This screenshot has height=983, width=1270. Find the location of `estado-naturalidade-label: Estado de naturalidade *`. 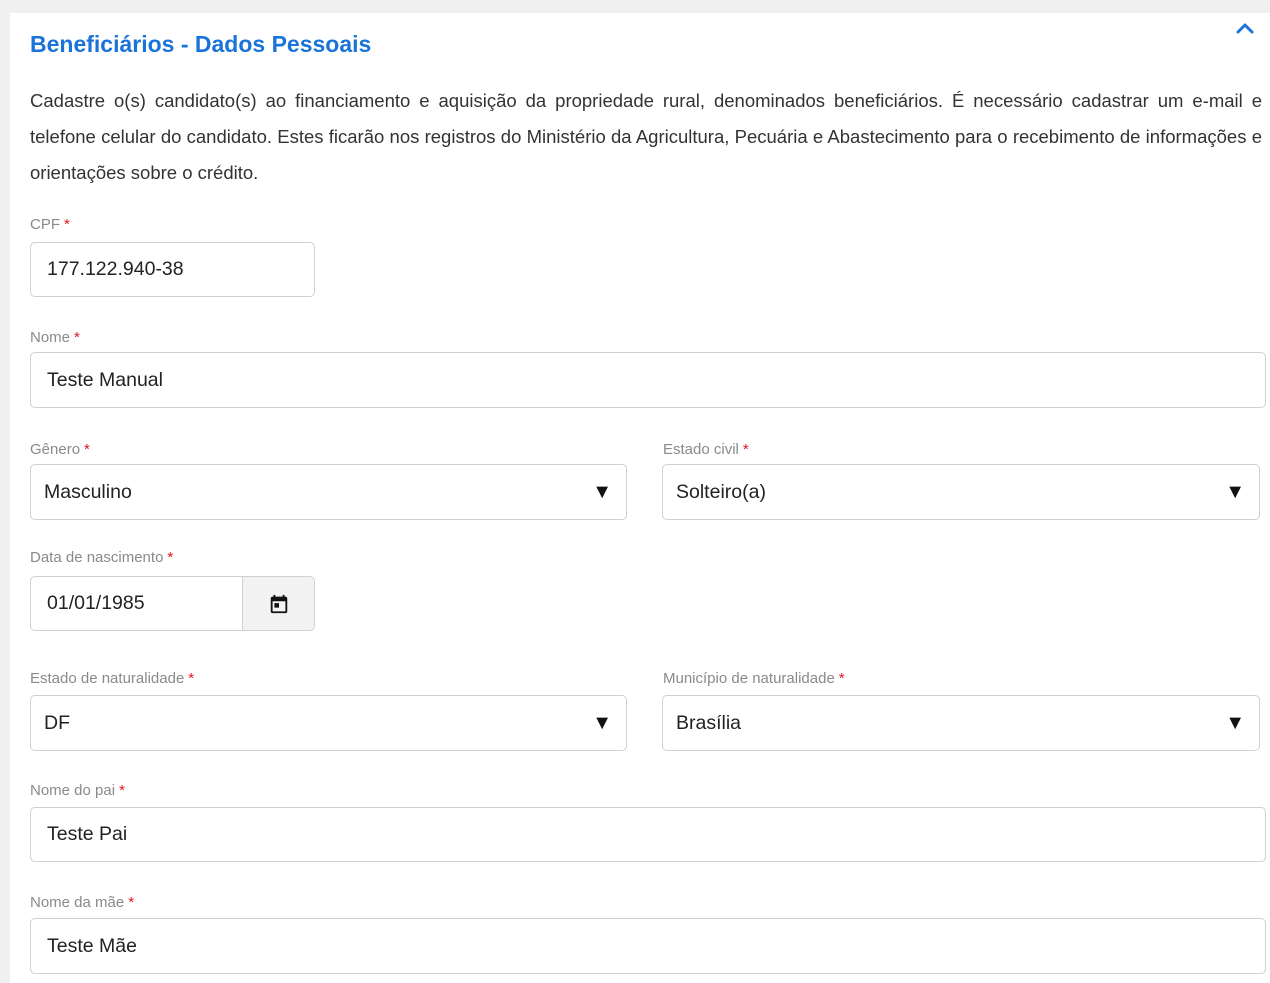

estado-naturalidade-label: Estado de naturalidade * is located at coordinates (112, 678).